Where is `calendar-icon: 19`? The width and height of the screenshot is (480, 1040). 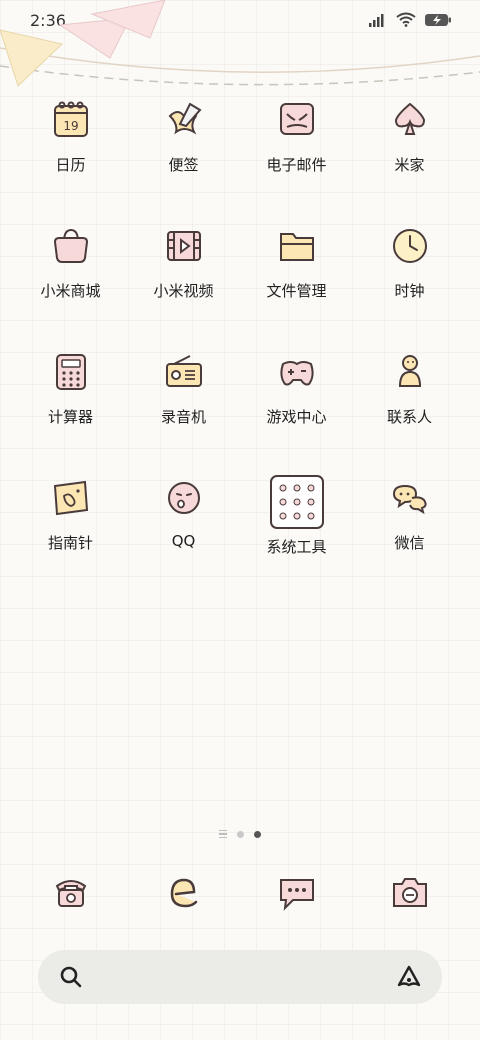
calendar-icon: 19 is located at coordinates (71, 120).